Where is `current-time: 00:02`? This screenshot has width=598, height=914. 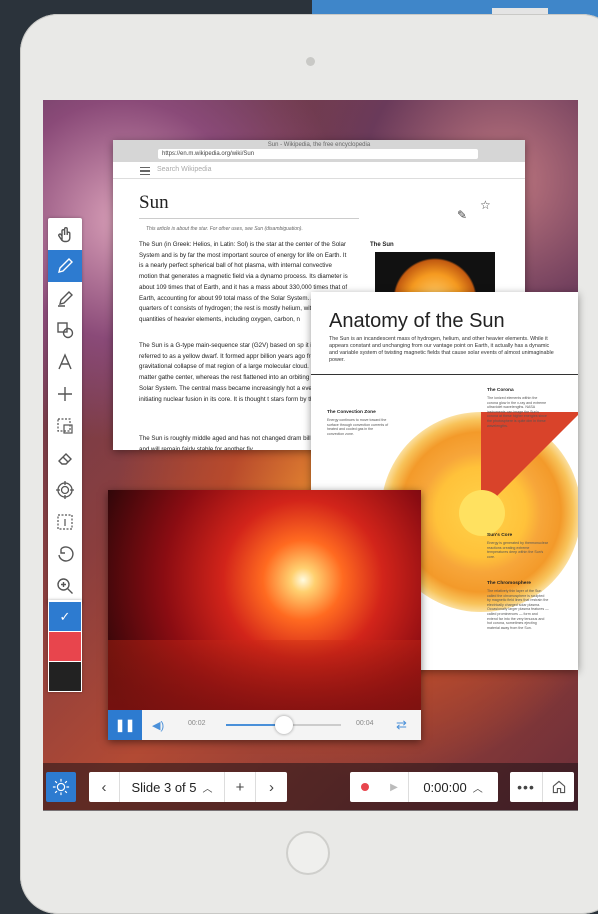 current-time: 00:02 is located at coordinates (197, 723).